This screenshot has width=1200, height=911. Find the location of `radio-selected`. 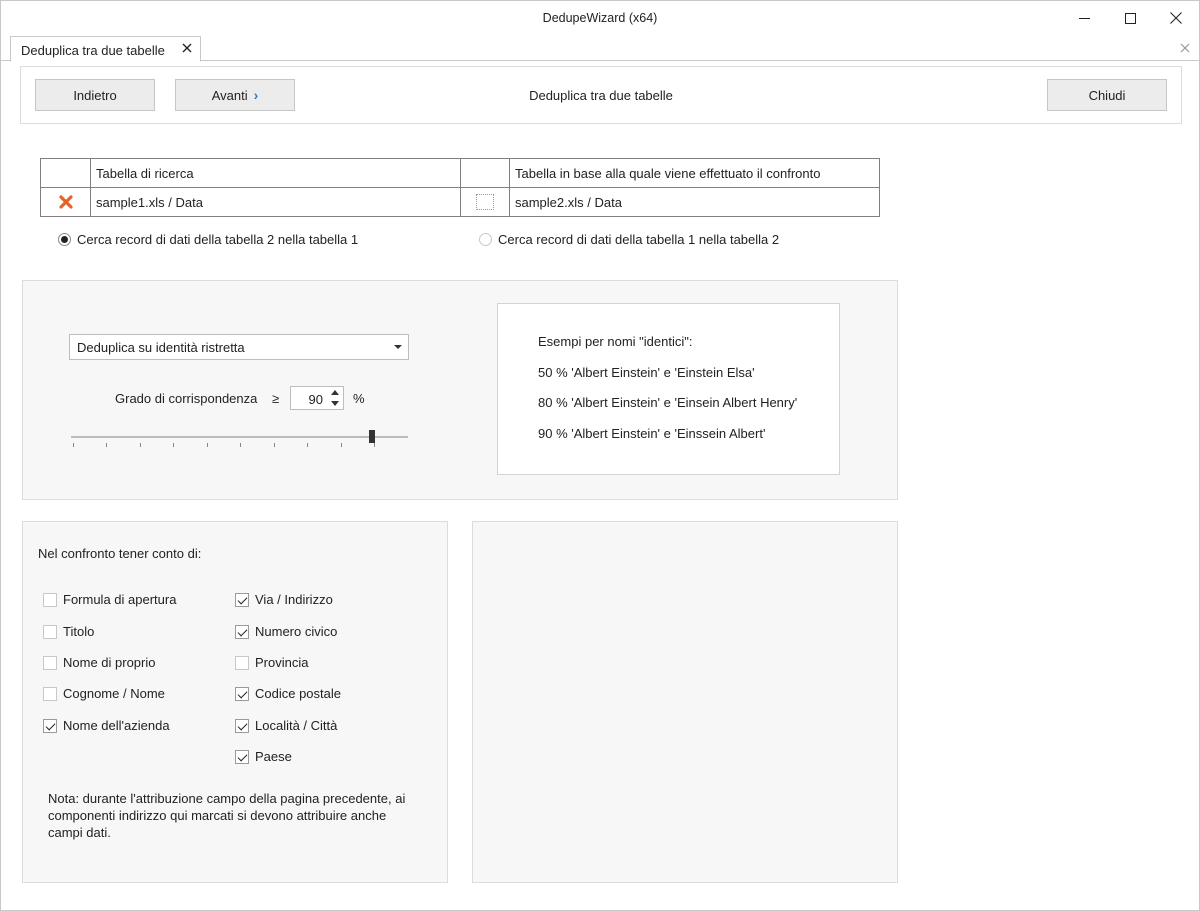

radio-selected is located at coordinates (64, 239).